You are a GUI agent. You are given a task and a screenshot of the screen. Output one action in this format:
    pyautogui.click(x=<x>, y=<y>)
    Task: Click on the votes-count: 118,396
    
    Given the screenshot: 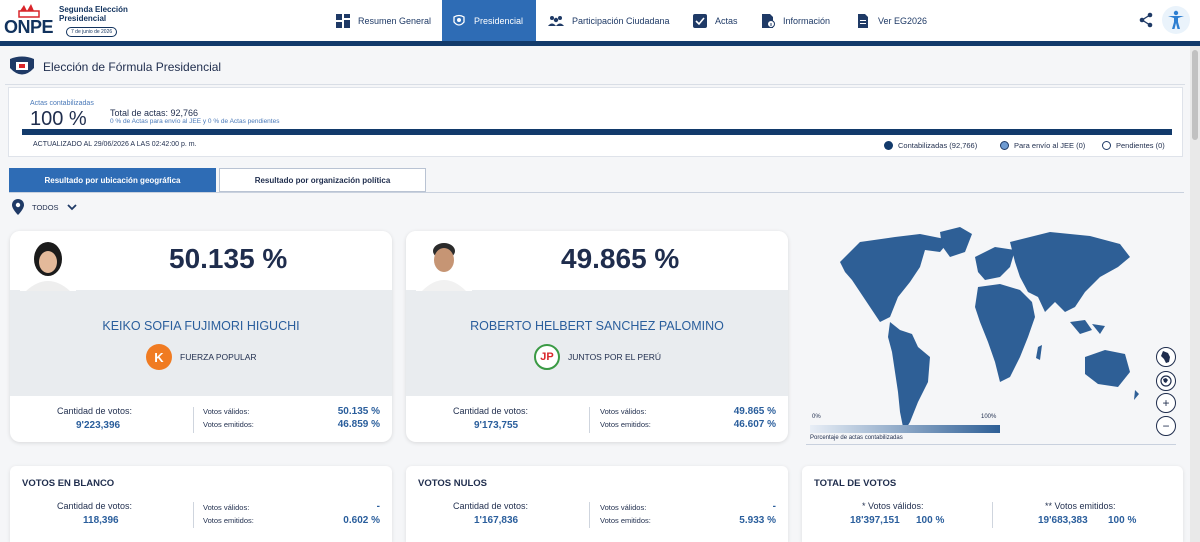 What is the action you would take?
    pyautogui.click(x=101, y=520)
    